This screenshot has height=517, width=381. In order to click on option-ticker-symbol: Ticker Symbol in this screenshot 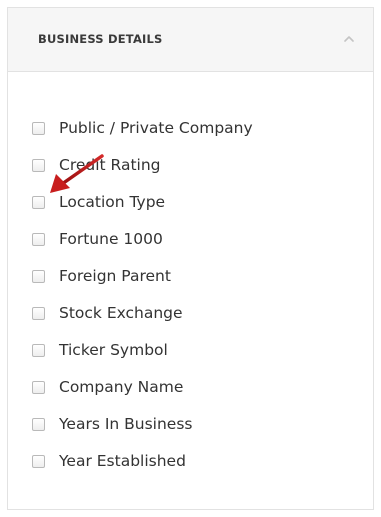, I will do `click(142, 350)`.